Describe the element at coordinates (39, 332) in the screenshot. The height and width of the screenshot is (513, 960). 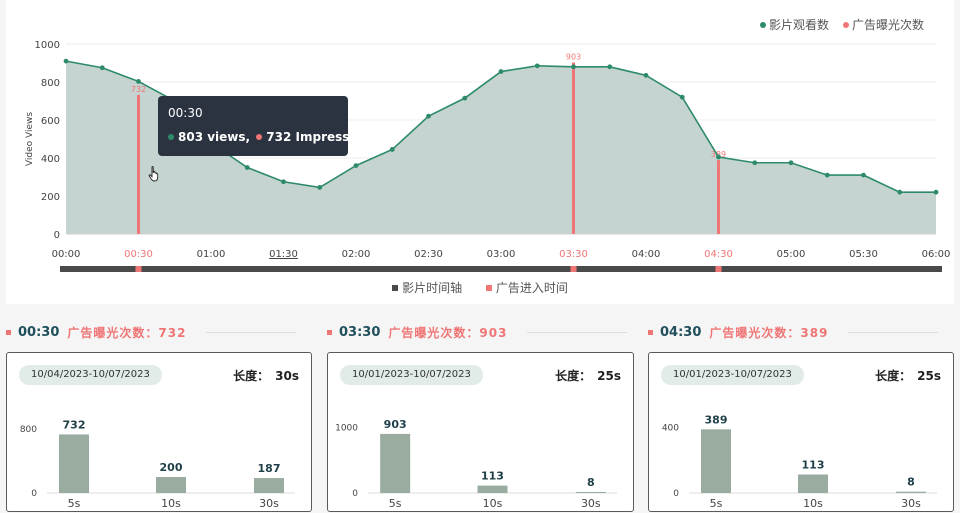
I see `section-time: 00:30` at that location.